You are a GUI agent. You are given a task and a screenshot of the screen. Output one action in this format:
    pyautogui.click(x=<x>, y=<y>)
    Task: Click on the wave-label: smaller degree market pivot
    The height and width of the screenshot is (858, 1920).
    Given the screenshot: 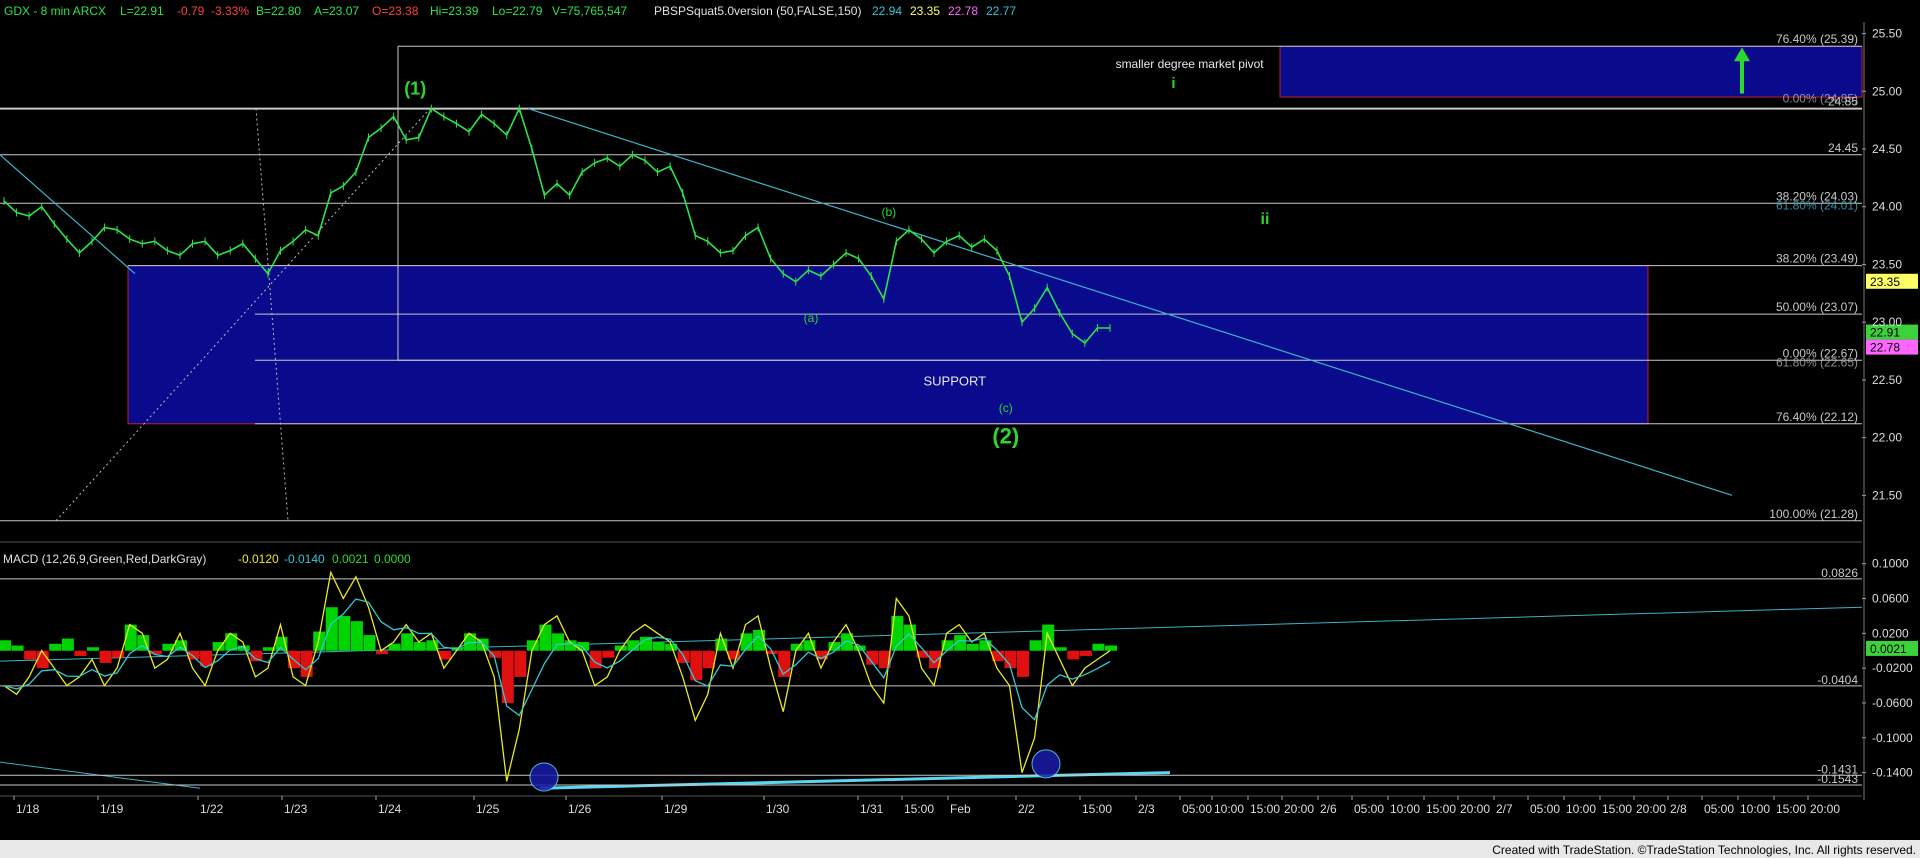 What is the action you would take?
    pyautogui.click(x=1190, y=64)
    